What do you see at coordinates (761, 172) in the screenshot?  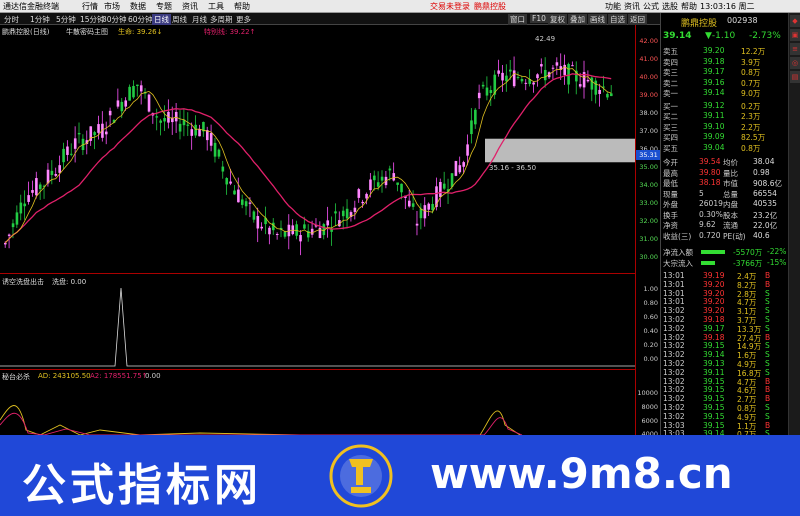 I see `stat-value: 0.98` at bounding box center [761, 172].